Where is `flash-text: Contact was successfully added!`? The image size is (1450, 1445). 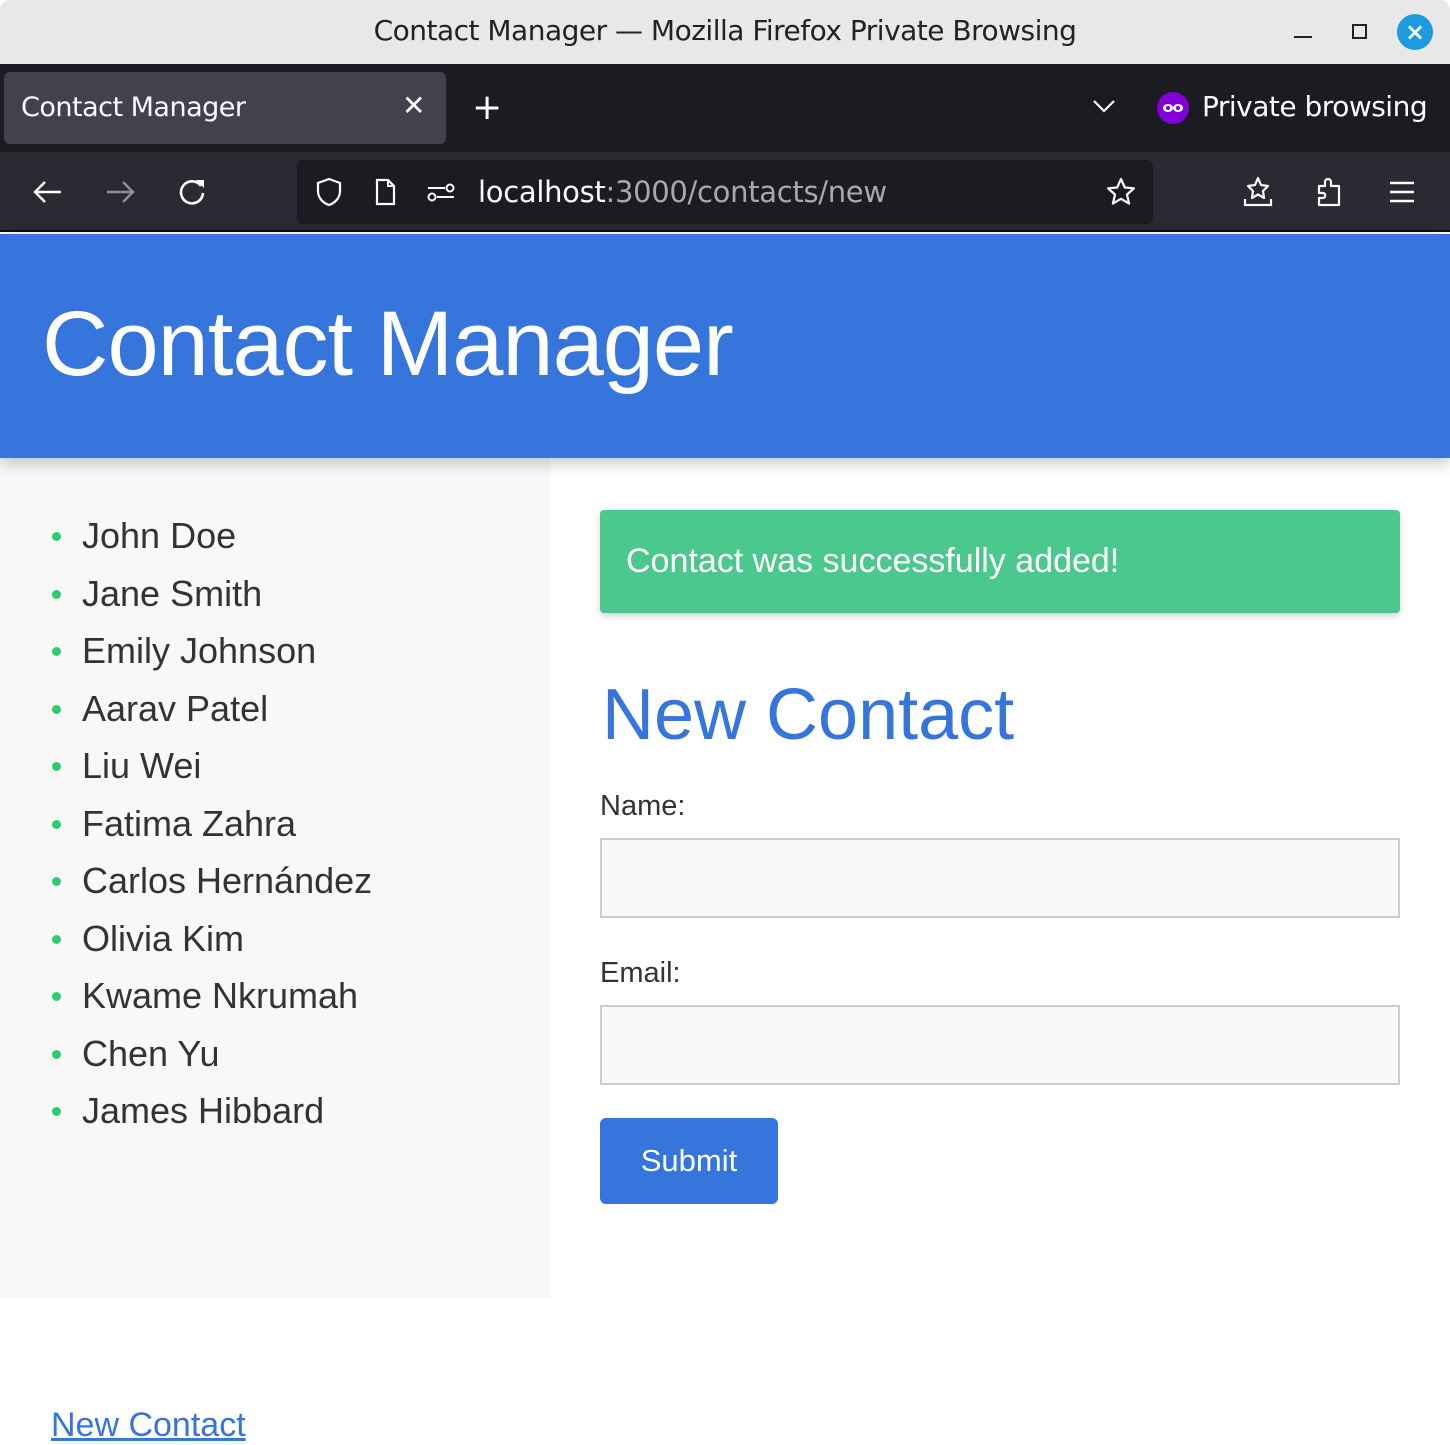 flash-text: Contact was successfully added! is located at coordinates (873, 561).